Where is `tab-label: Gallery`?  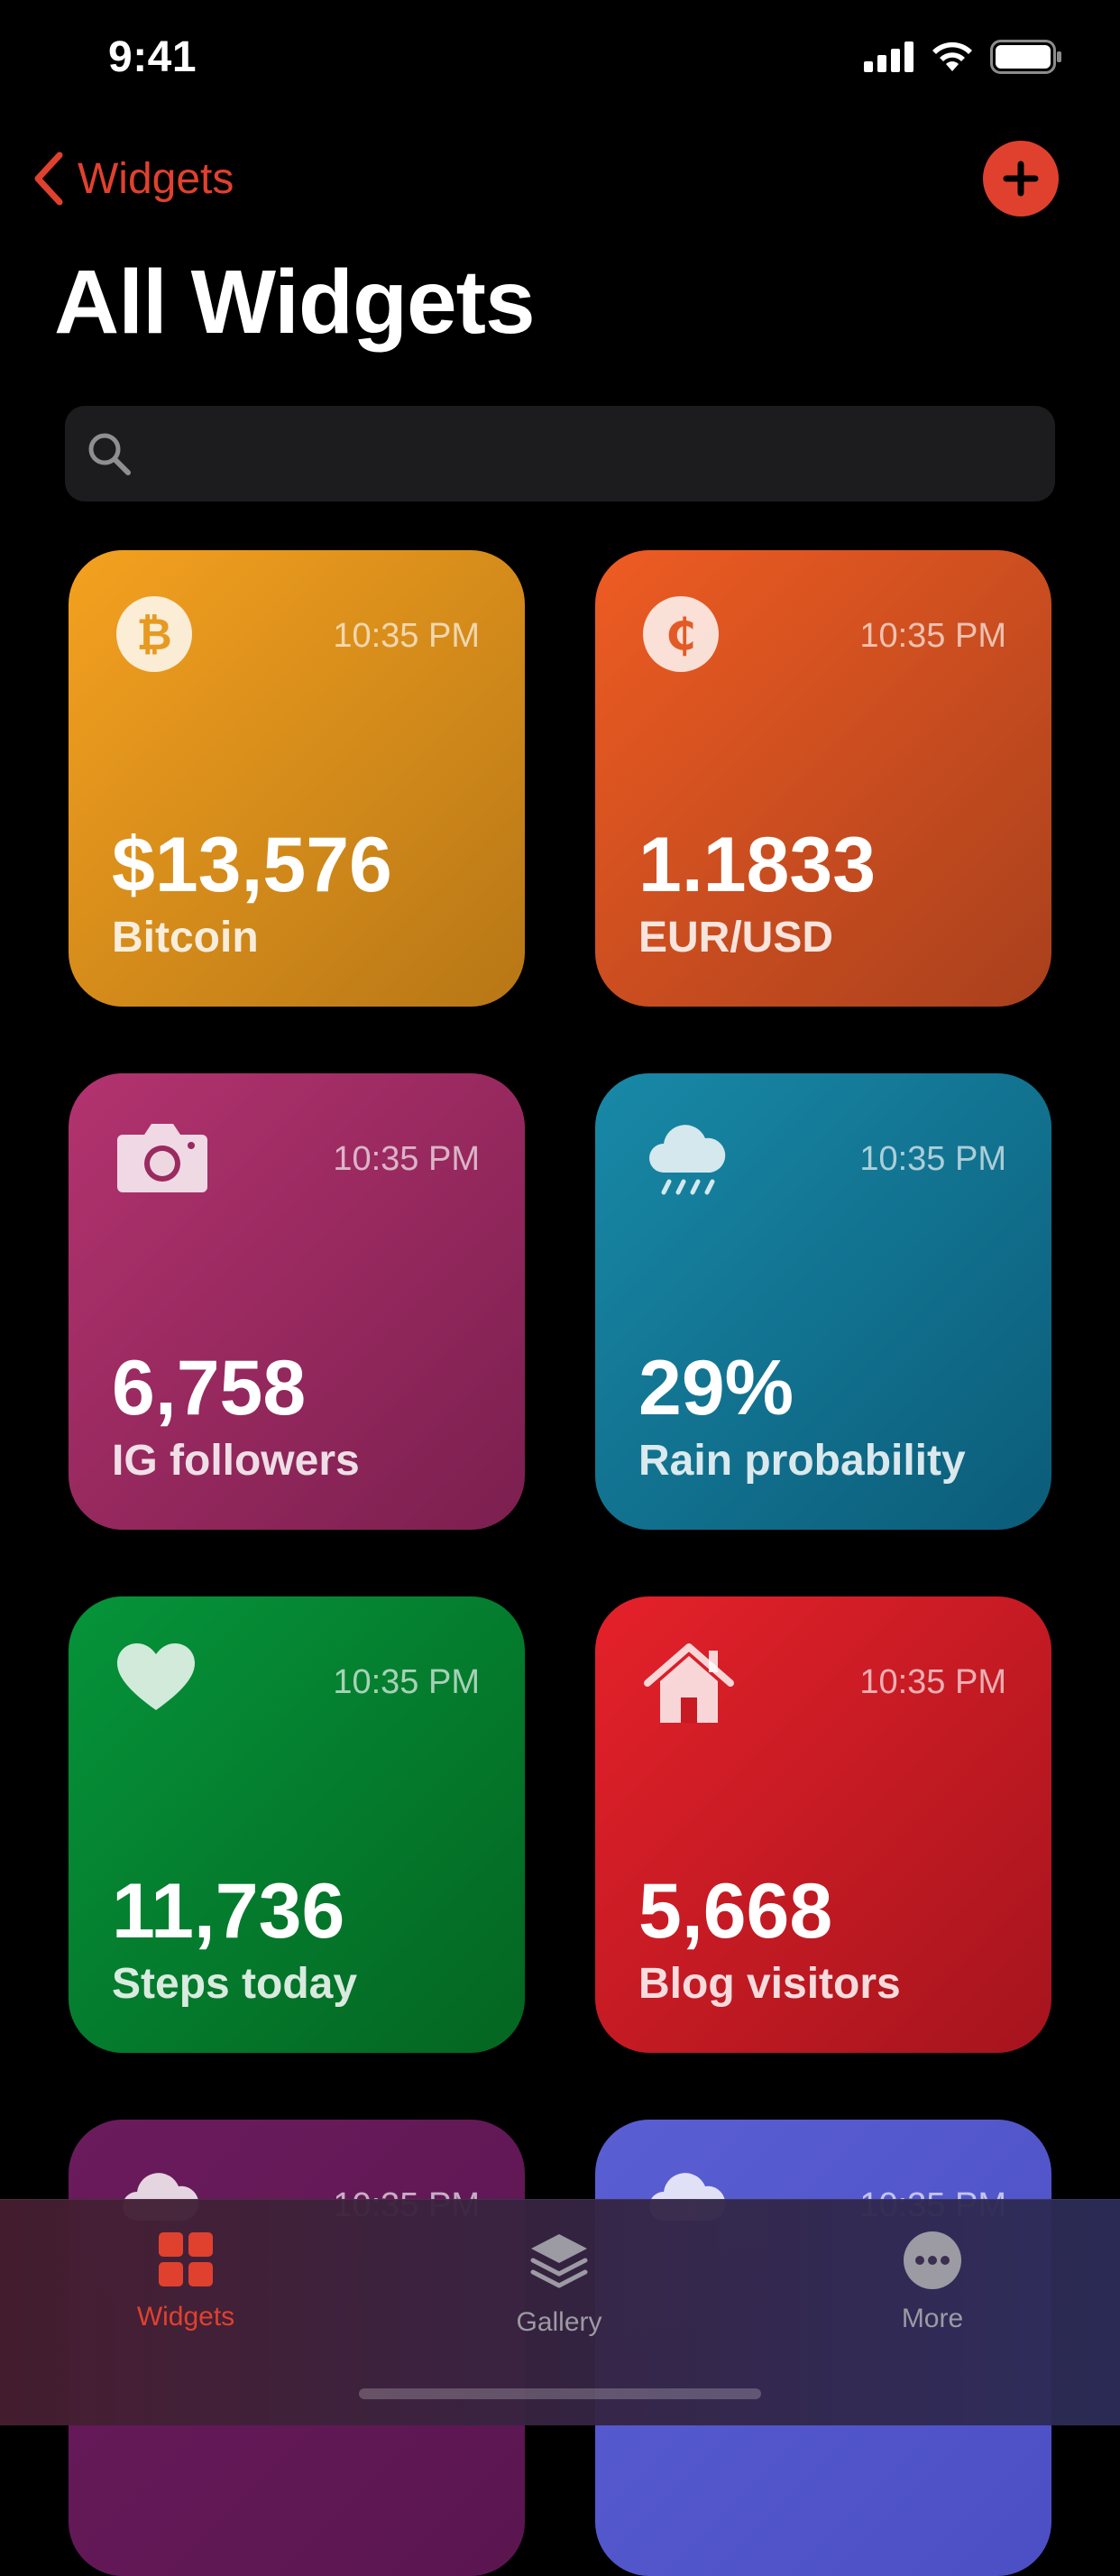
tab-label: Gallery is located at coordinates (559, 2322).